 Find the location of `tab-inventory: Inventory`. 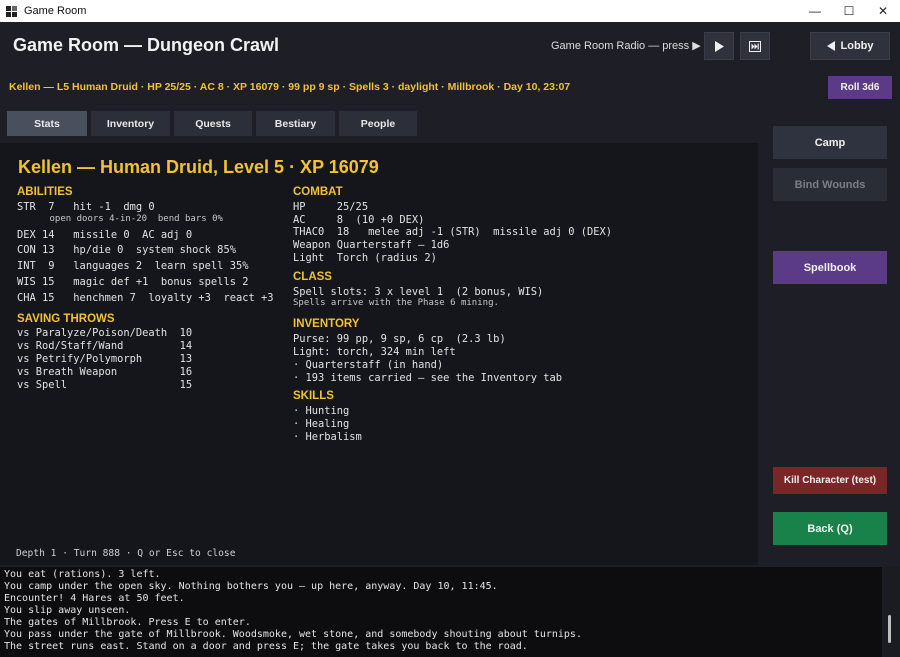

tab-inventory: Inventory is located at coordinates (130, 123).